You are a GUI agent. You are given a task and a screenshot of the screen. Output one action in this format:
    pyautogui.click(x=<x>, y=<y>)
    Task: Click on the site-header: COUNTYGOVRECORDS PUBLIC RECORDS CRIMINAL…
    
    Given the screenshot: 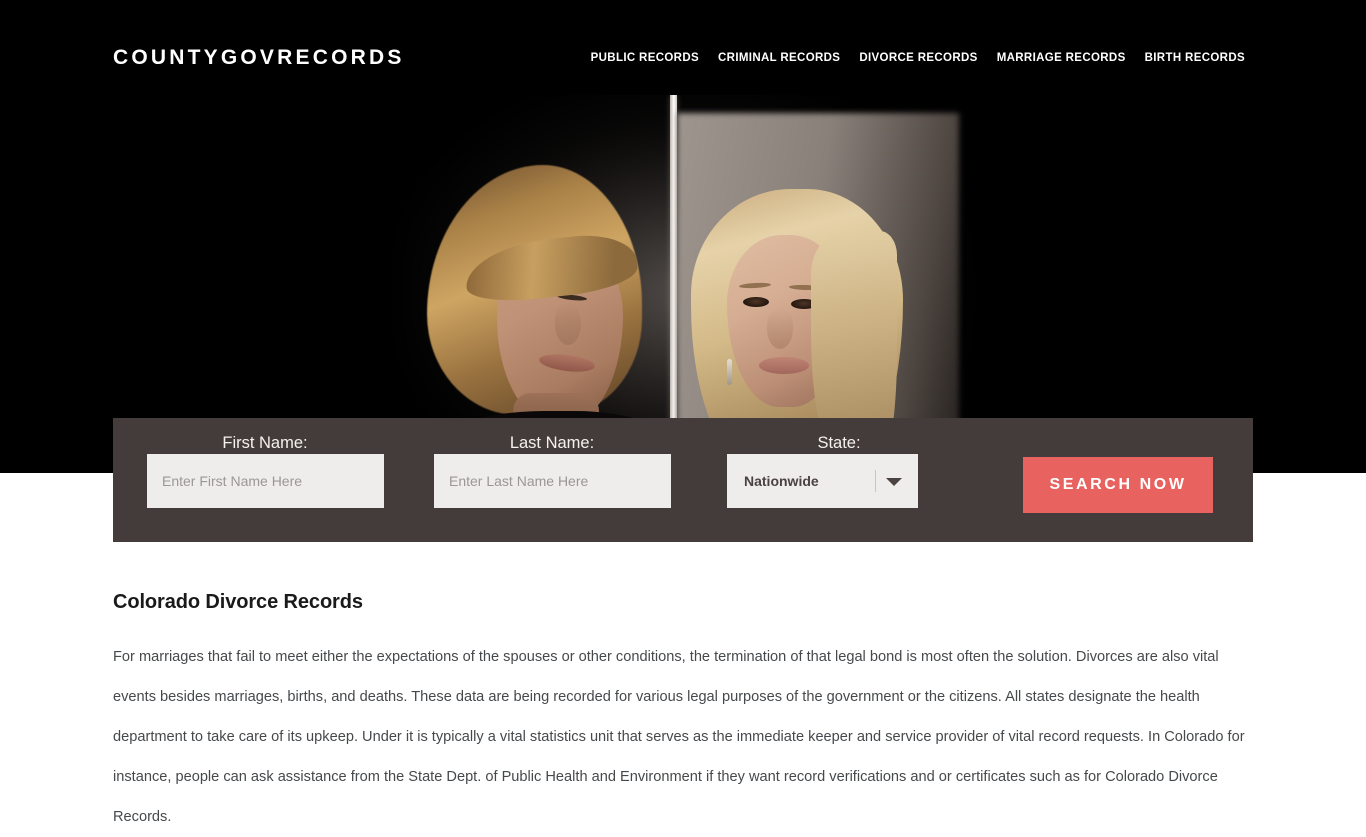 What is the action you would take?
    pyautogui.click(x=683, y=47)
    